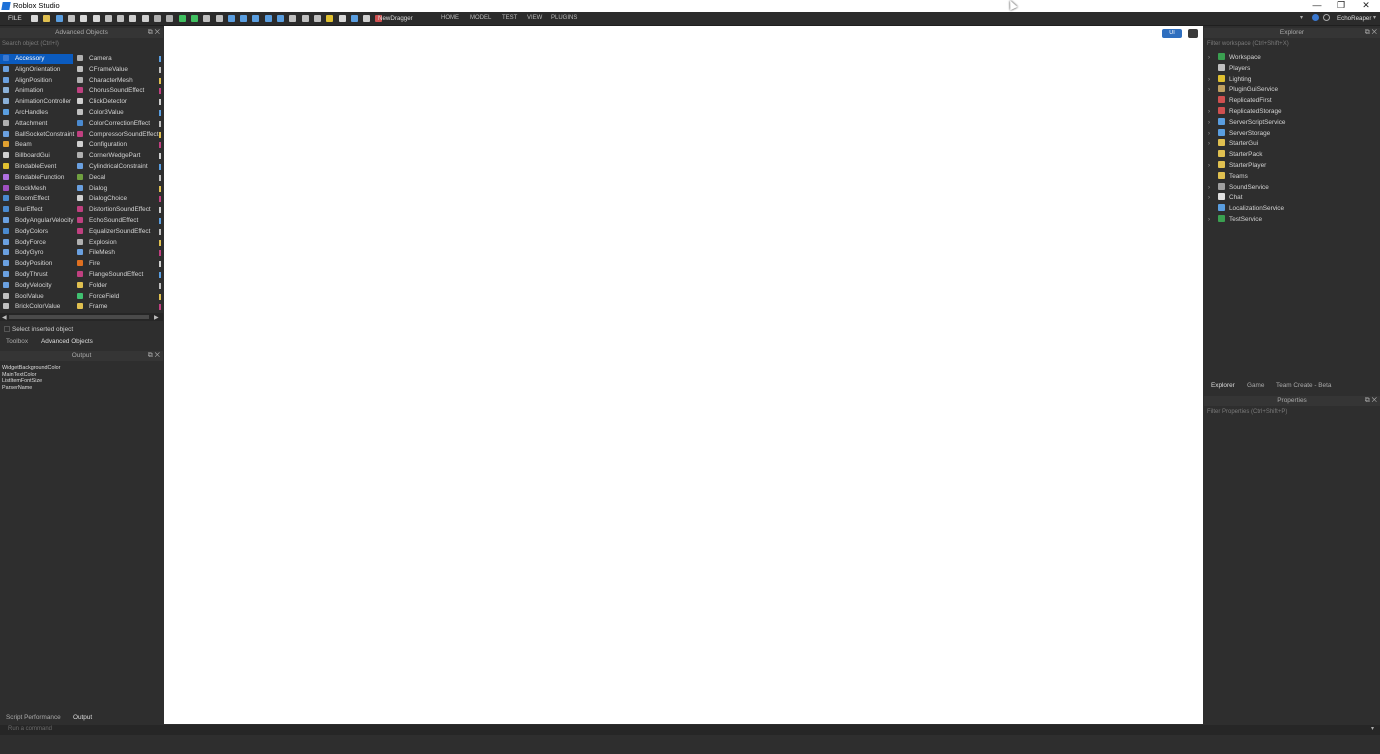 Image resolution: width=1380 pixels, height=754 pixels. What do you see at coordinates (1292, 112) in the screenshot?
I see `explorer-item: › ReplicatedStorage` at bounding box center [1292, 112].